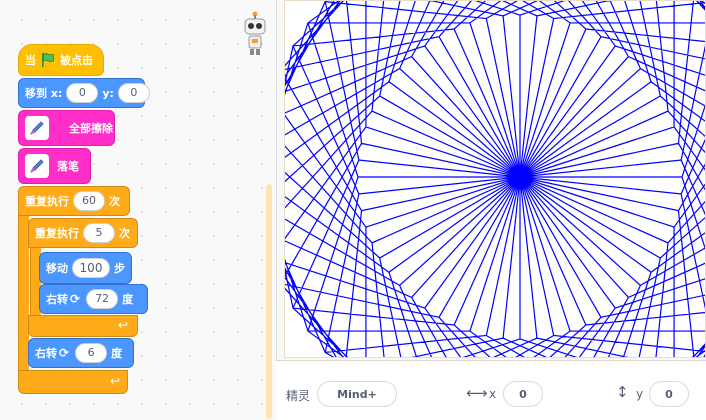 The width and height of the screenshot is (706, 420). What do you see at coordinates (68, 166) in the screenshot?
I see `pen-down-label: 落笔` at bounding box center [68, 166].